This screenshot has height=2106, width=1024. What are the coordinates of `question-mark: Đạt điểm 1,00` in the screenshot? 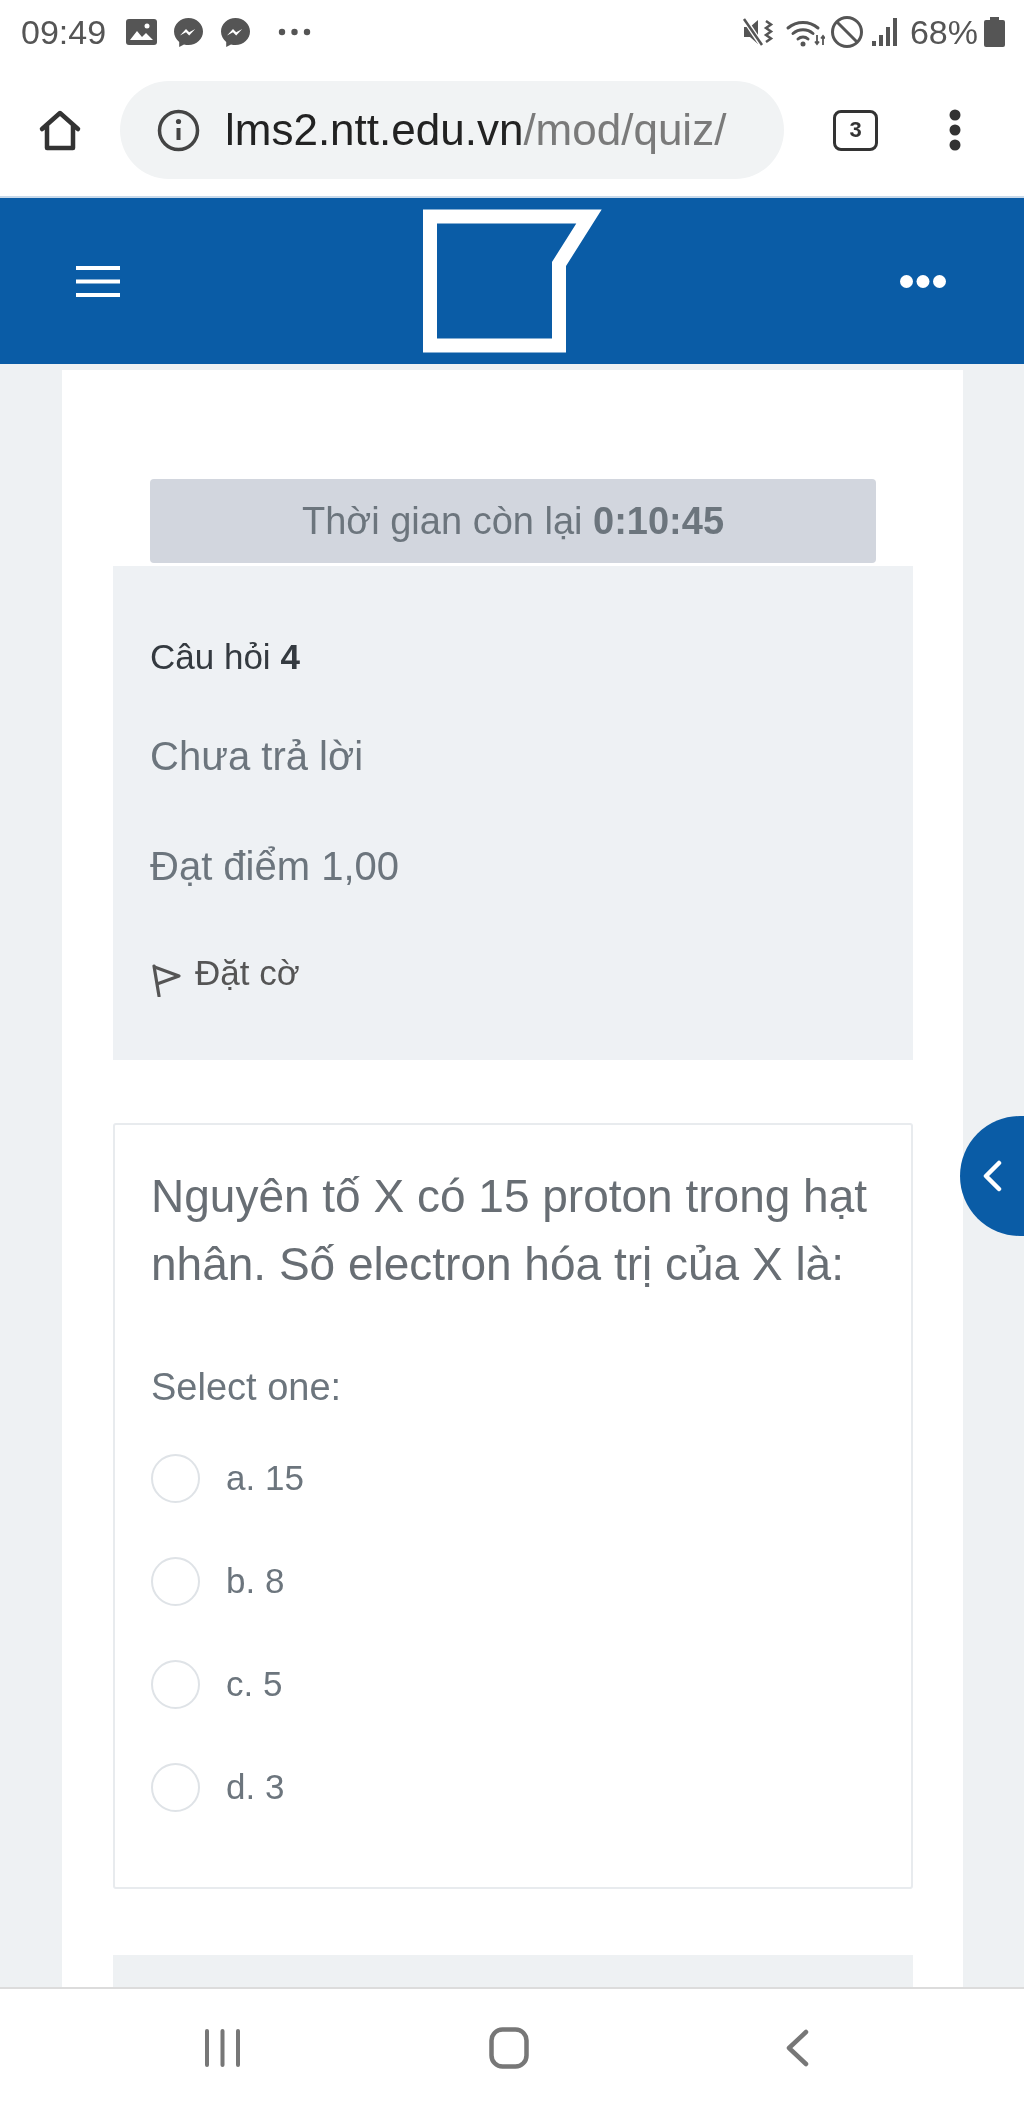 It's located at (275, 866).